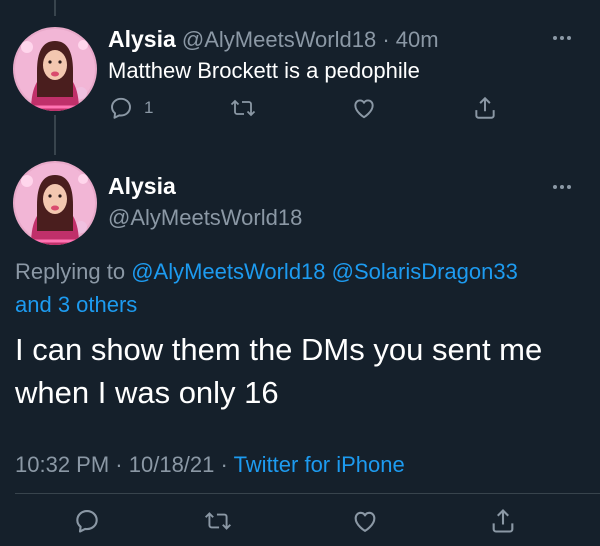 This screenshot has width=600, height=546. What do you see at coordinates (417, 39) in the screenshot?
I see `timestamp: 40m` at bounding box center [417, 39].